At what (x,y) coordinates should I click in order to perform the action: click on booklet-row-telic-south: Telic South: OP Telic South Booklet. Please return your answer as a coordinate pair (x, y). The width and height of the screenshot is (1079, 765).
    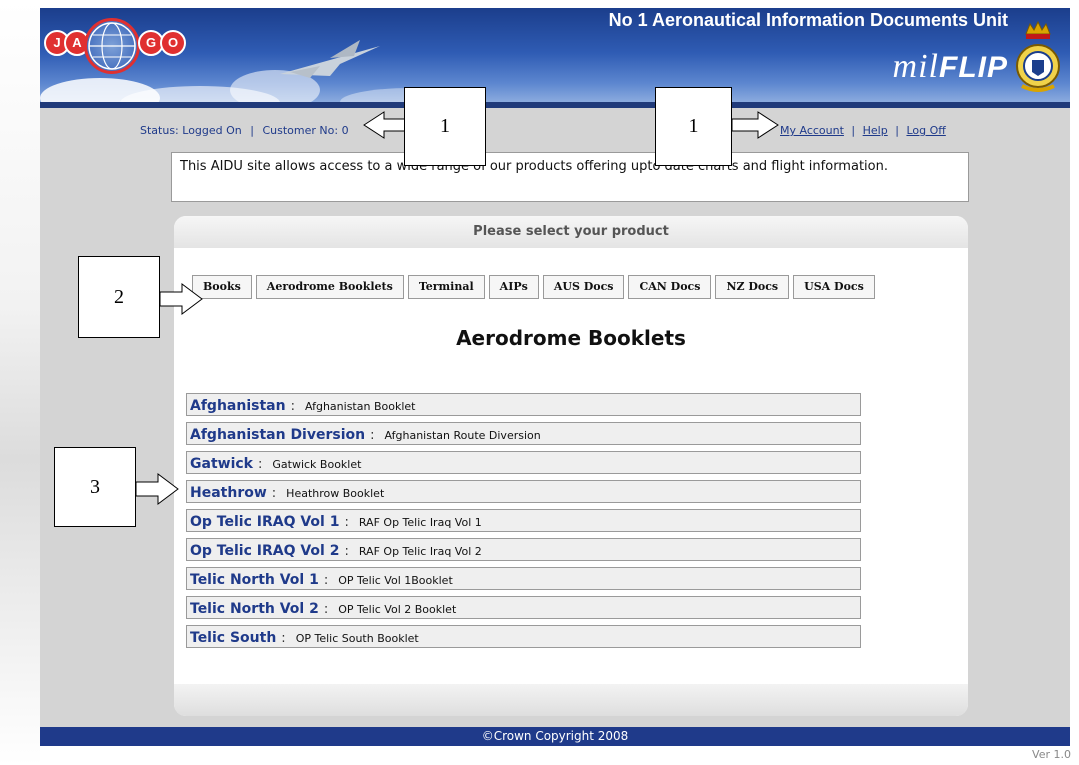
    Looking at the image, I should click on (523, 636).